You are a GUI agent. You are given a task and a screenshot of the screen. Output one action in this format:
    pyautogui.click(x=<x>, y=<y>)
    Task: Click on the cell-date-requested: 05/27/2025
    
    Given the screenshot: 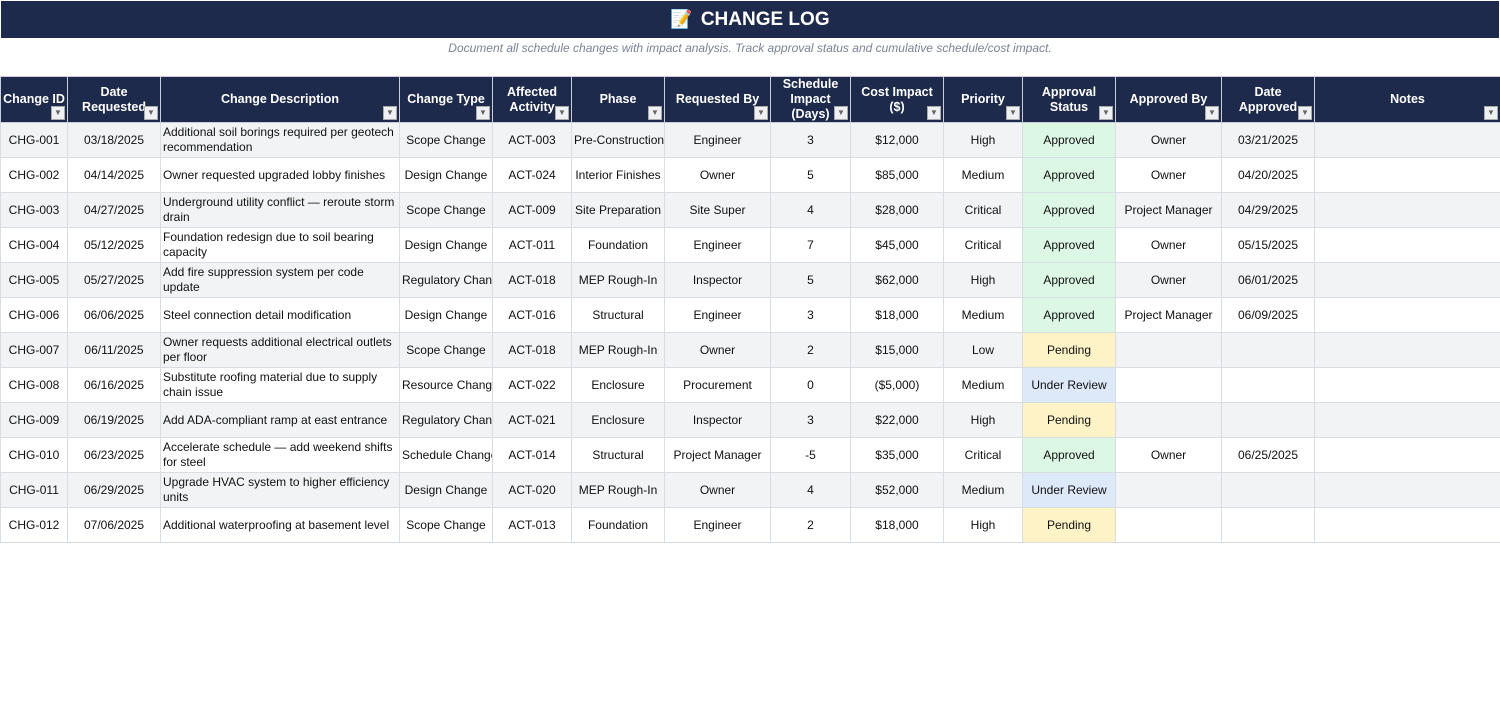 What is the action you would take?
    pyautogui.click(x=114, y=280)
    